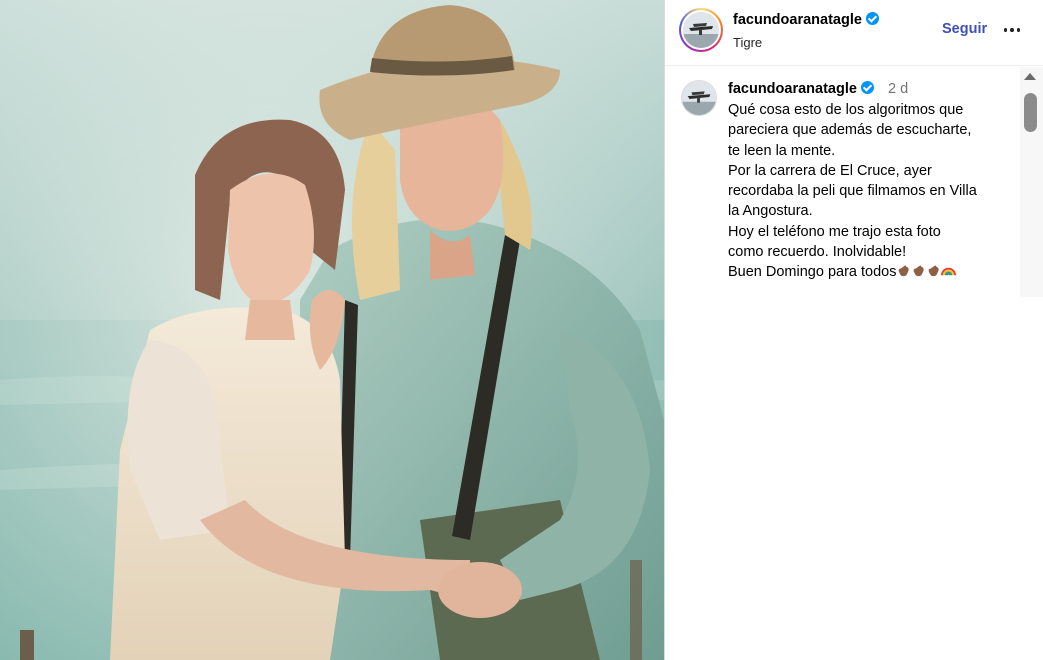 This screenshot has height=660, width=1043. Describe the element at coordinates (699, 98) in the screenshot. I see `caption-avatar` at that location.